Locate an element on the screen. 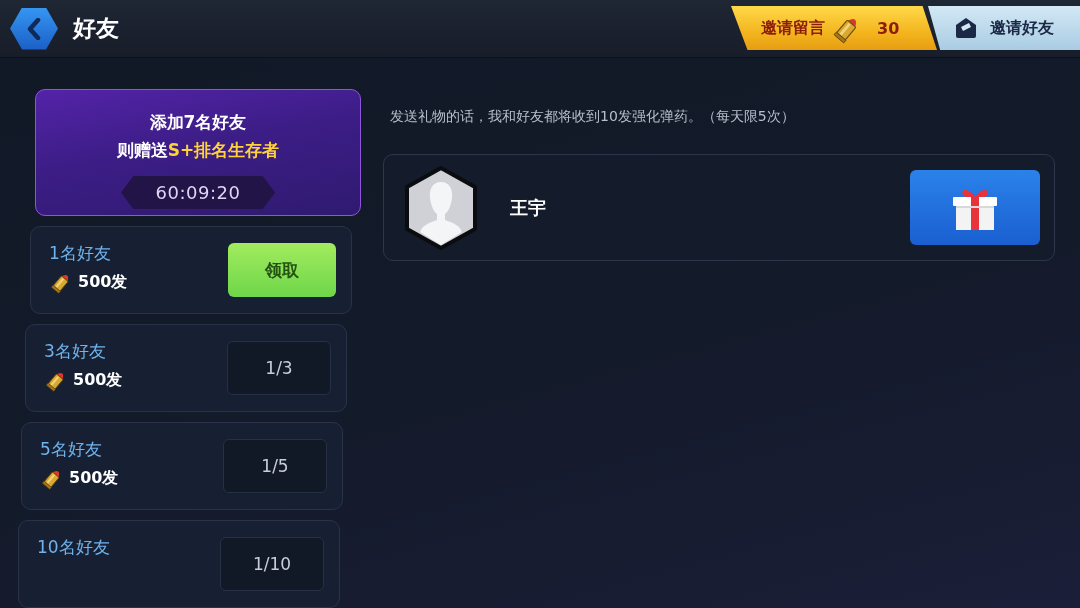 Image resolution: width=1080 pixels, height=608 pixels. envelope-icon is located at coordinates (966, 28).